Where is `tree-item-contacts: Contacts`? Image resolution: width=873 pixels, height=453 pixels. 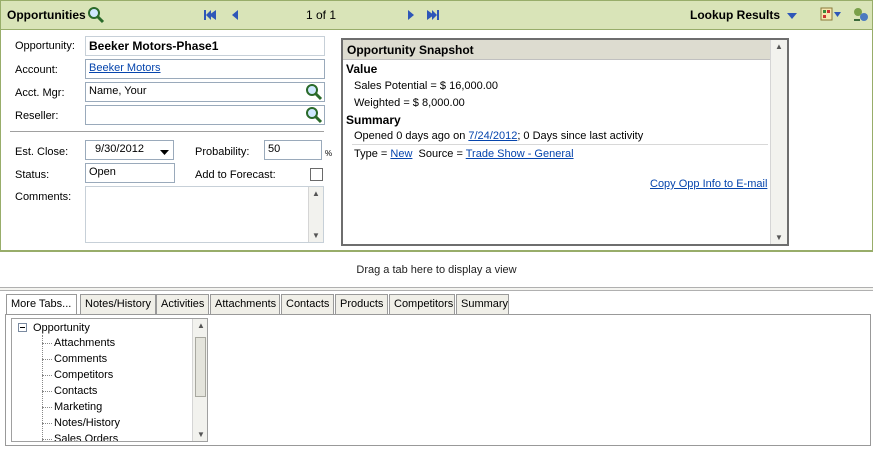 tree-item-contacts: Contacts is located at coordinates (75, 391).